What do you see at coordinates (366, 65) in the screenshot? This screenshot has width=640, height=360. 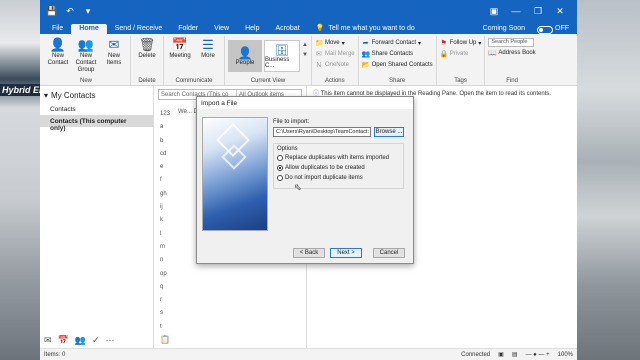 I see `shared-folder-icon: 📂` at bounding box center [366, 65].